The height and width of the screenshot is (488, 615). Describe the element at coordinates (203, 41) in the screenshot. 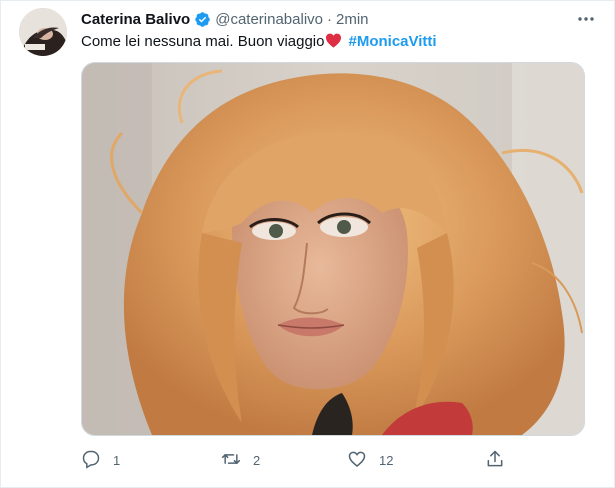

I see `tweet-body: Come lei nessuna mai. Buon viaggio` at that location.